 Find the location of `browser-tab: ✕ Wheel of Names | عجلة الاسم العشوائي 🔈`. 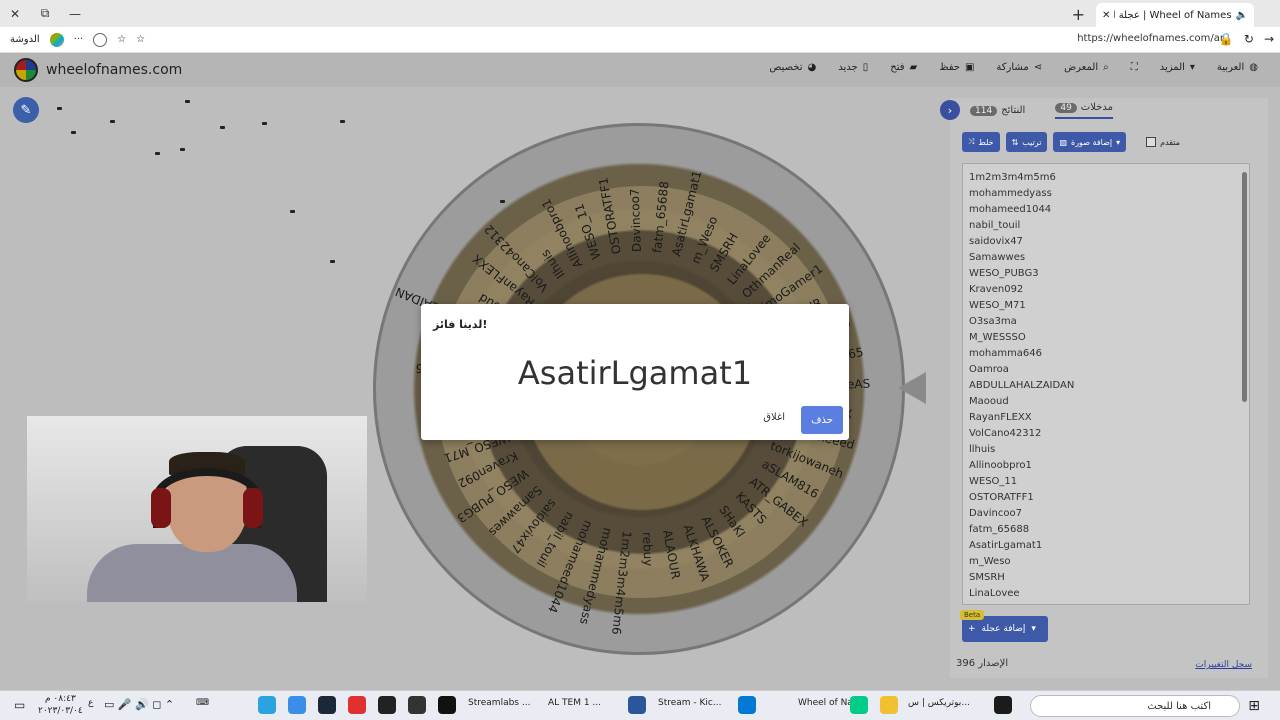

browser-tab: ✕ Wheel of Names | عجلة الاسم العشوائي 🔈 is located at coordinates (1175, 15).